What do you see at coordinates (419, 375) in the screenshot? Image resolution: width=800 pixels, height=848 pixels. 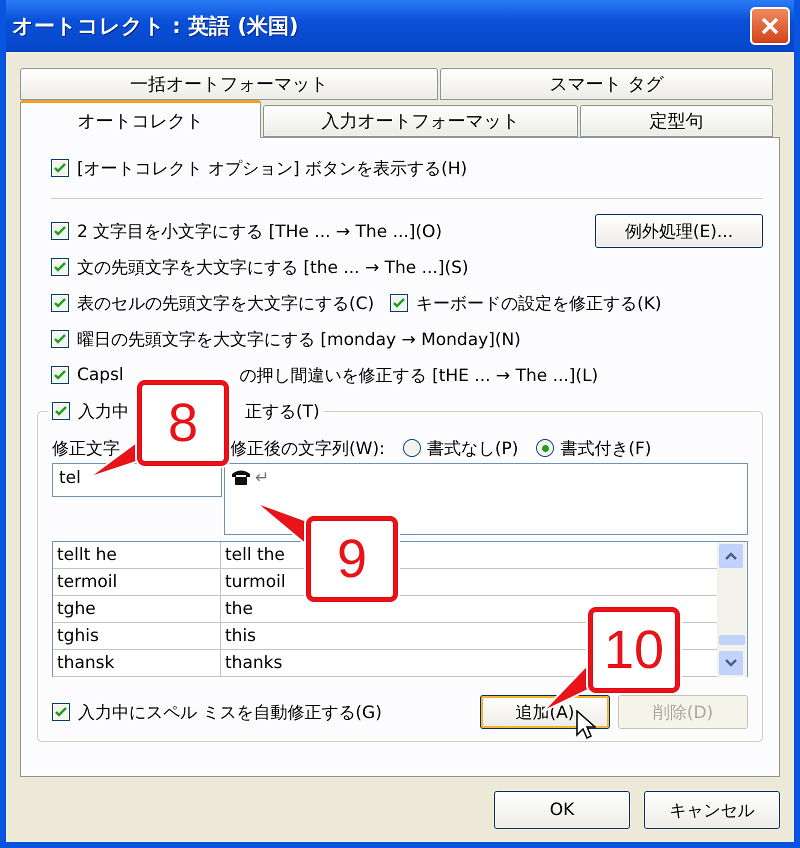 I see `option-label: の押し間違いを修正する [tHE ... → The ...](L)` at bounding box center [419, 375].